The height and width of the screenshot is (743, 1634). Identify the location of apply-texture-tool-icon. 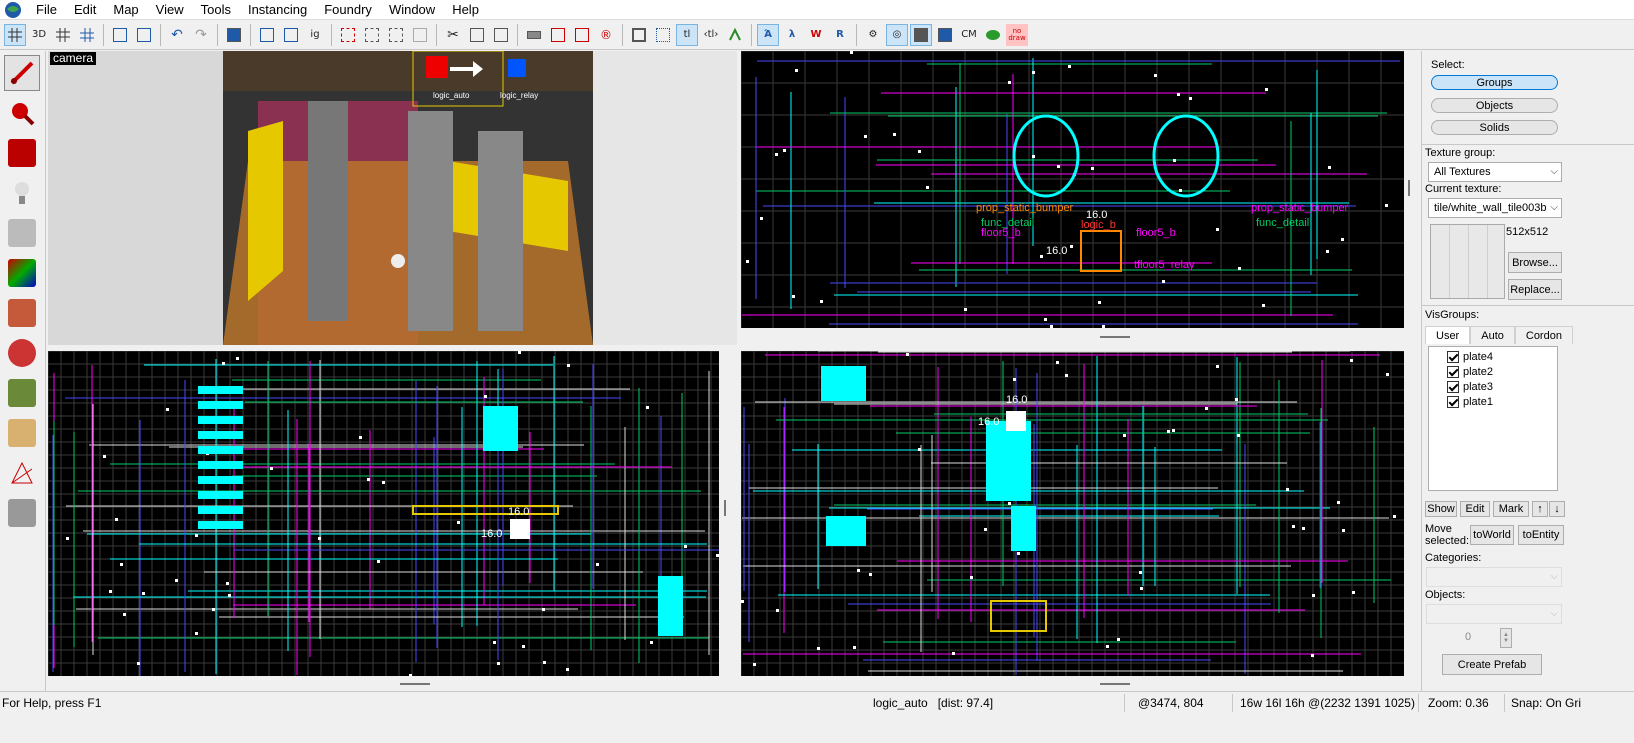
(22, 313).